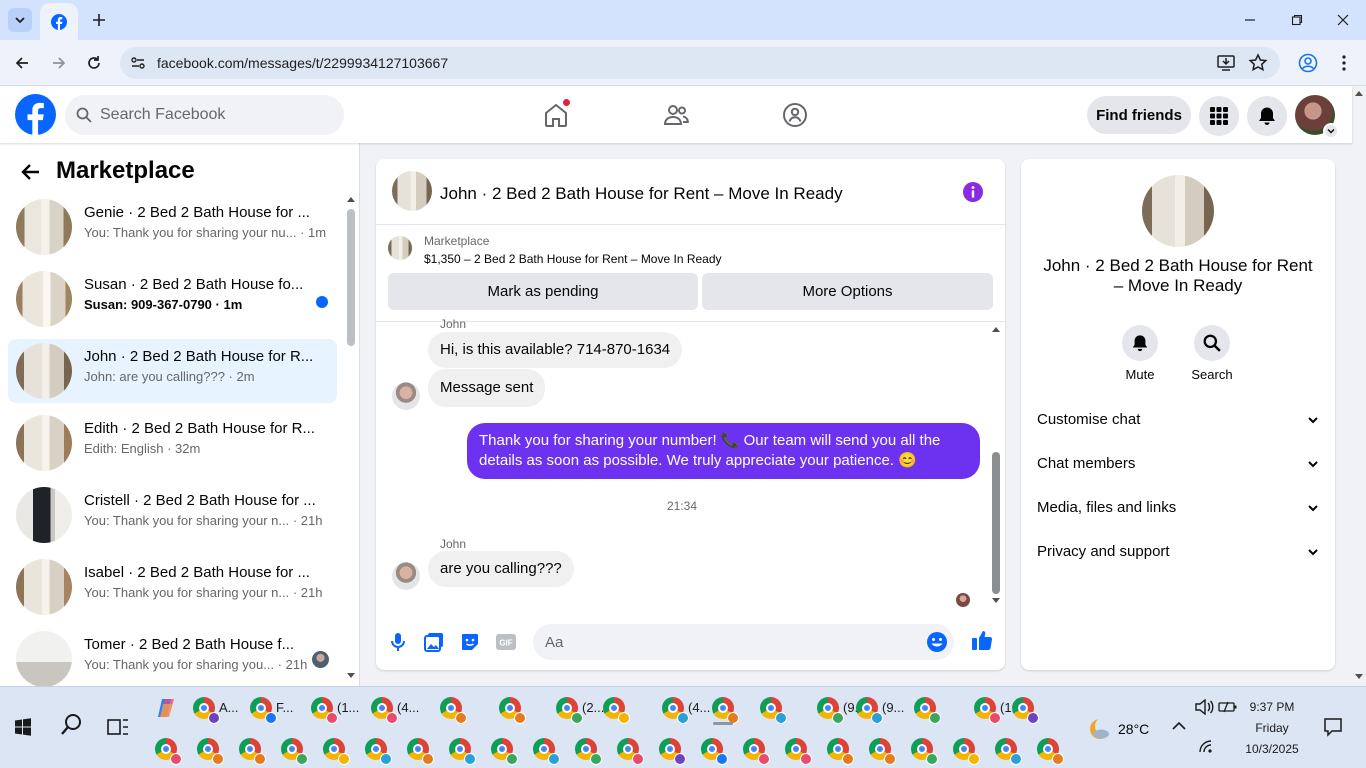 This screenshot has height=768, width=1366. Describe the element at coordinates (35, 114) in the screenshot. I see `facebook-logo-icon` at that location.